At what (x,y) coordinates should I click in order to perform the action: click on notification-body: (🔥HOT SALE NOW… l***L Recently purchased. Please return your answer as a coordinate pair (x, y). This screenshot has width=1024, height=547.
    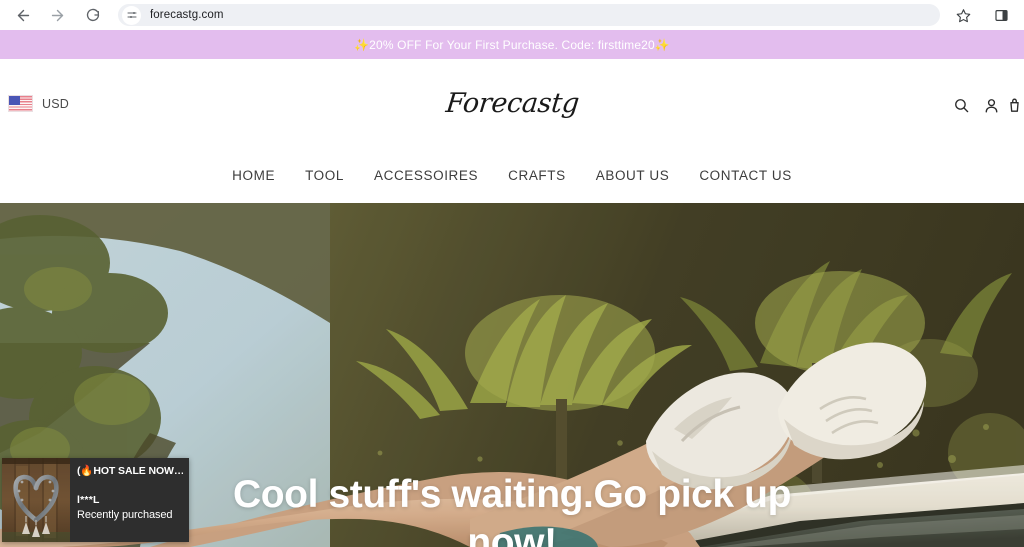
    Looking at the image, I should click on (129, 500).